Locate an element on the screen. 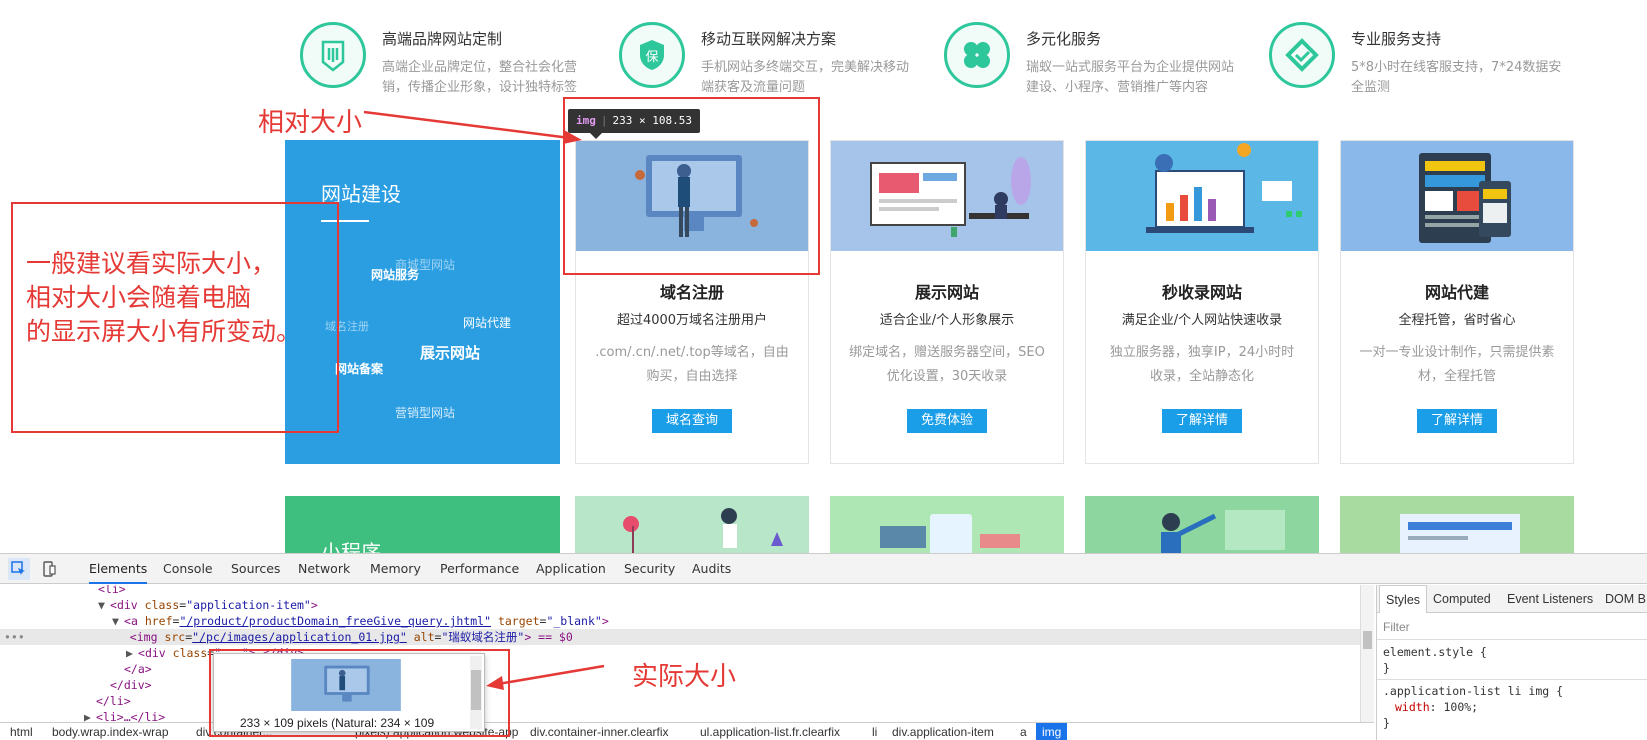 Image resolution: width=1647 pixels, height=740 pixels. breadcrumb-item: div.container-inner.clearfix is located at coordinates (599, 731).